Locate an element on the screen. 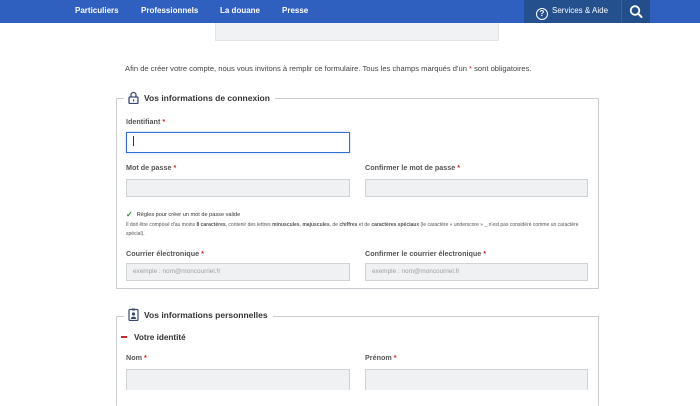 The image size is (700, 406). prenom-label-text: Prénom is located at coordinates (378, 357).